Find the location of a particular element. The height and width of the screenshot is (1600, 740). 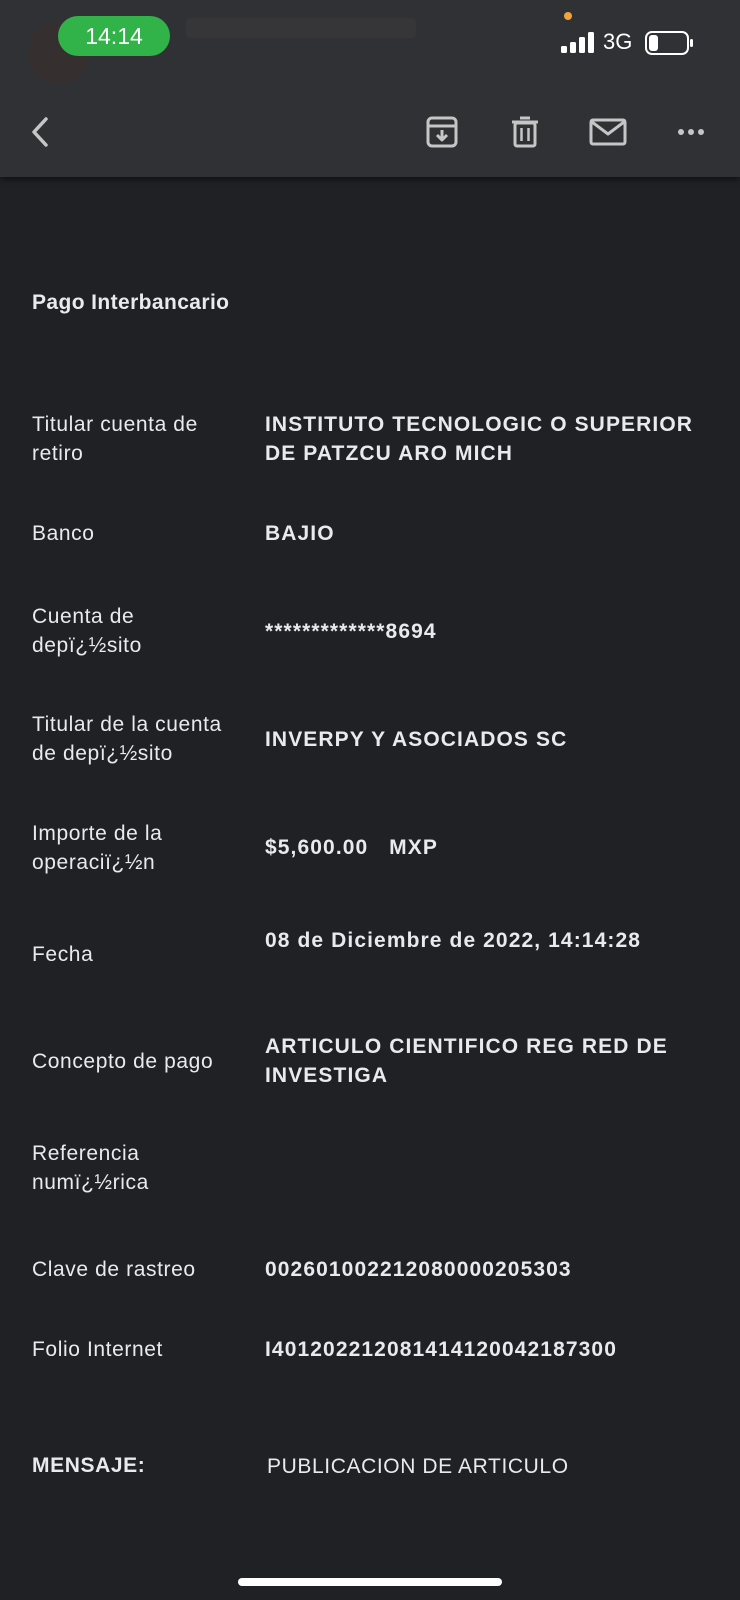

status-time: 14:14 is located at coordinates (114, 36).